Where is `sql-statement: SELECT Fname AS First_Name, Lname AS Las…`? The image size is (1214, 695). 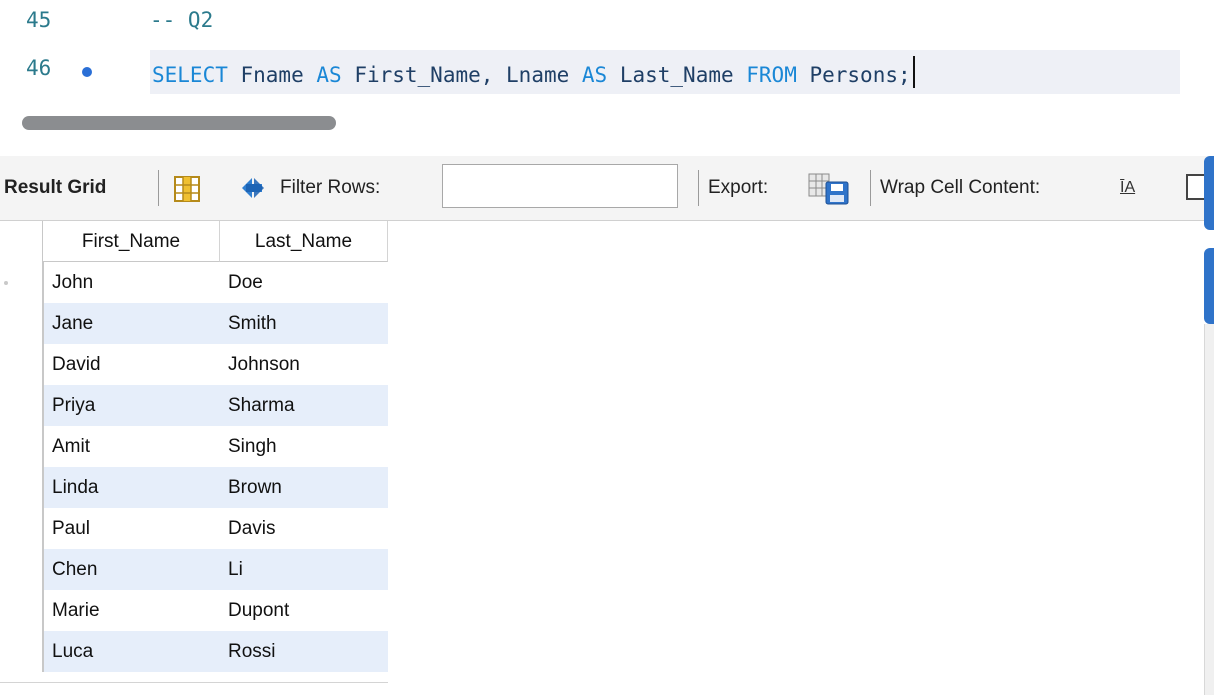 sql-statement: SELECT Fname AS First_Name, Lname AS Las… is located at coordinates (533, 72).